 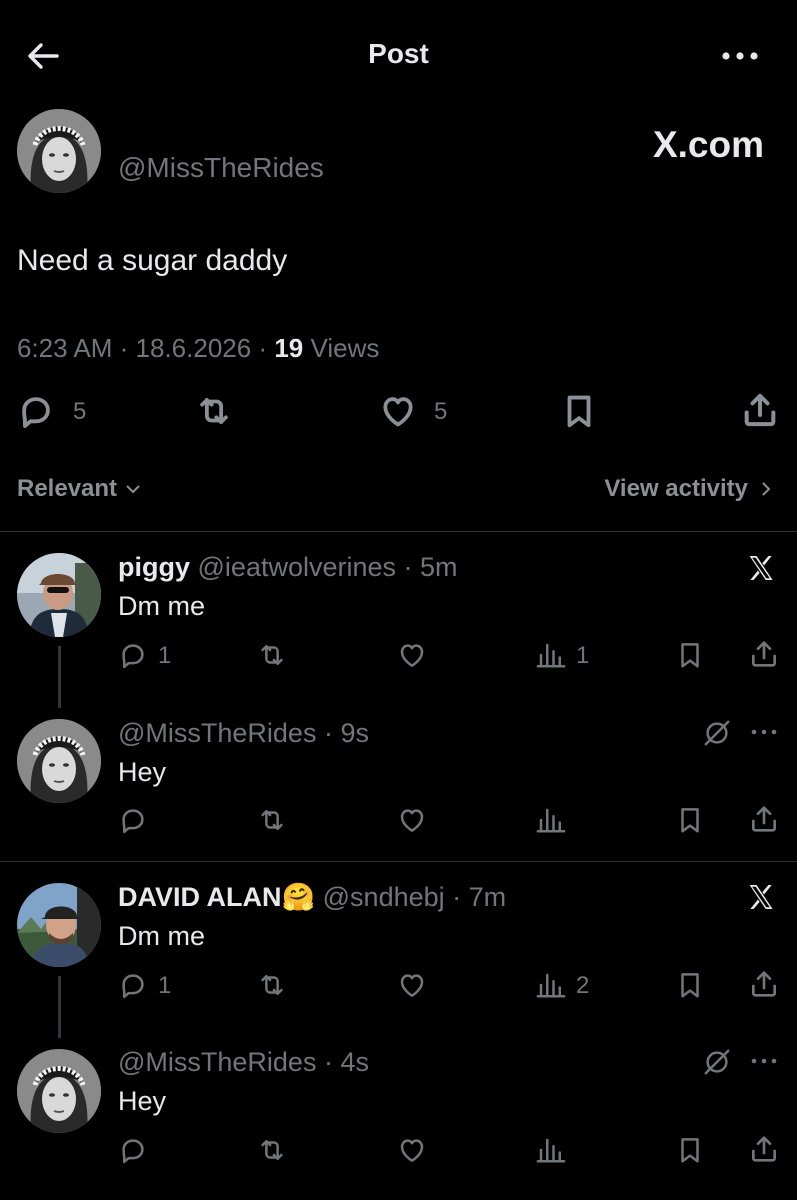 I want to click on no-reply-indicator, so click(x=717, y=733).